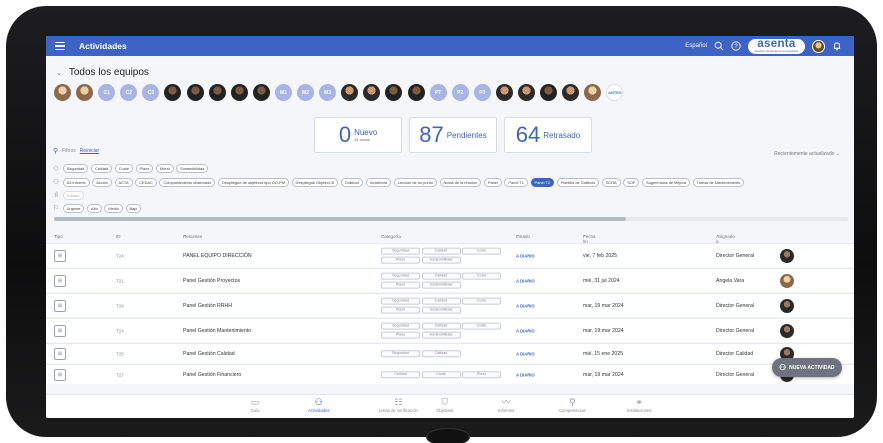 The image size is (883, 443). Describe the element at coordinates (578, 182) in the screenshot. I see `filter-chip: Plantilla de Gráficos` at that location.